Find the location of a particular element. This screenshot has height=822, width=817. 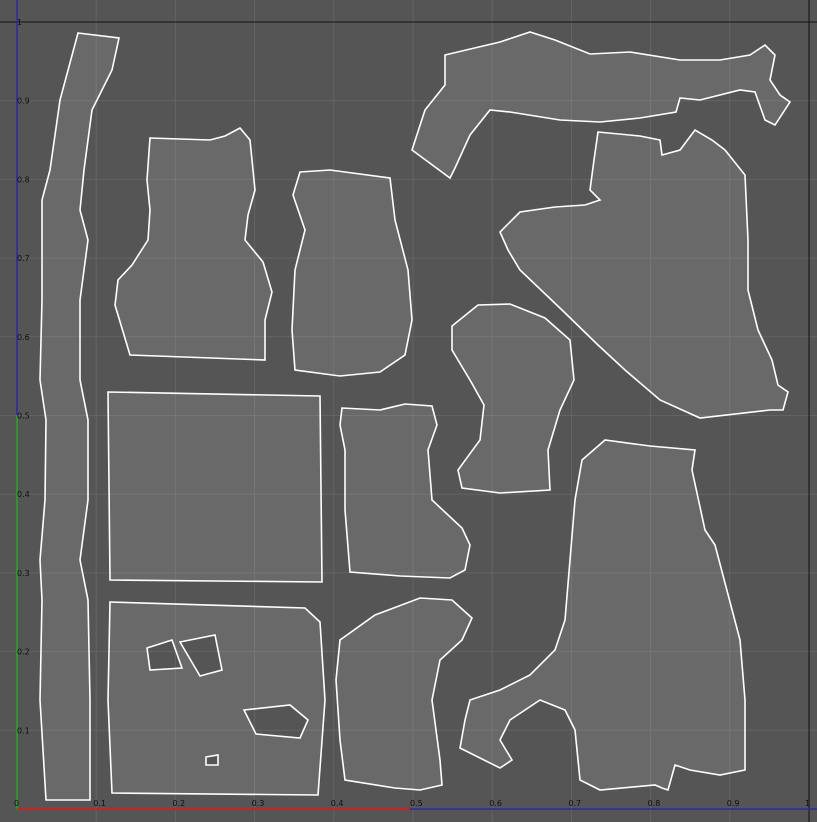

v-tick-label: 0.9 is located at coordinates (23, 101).